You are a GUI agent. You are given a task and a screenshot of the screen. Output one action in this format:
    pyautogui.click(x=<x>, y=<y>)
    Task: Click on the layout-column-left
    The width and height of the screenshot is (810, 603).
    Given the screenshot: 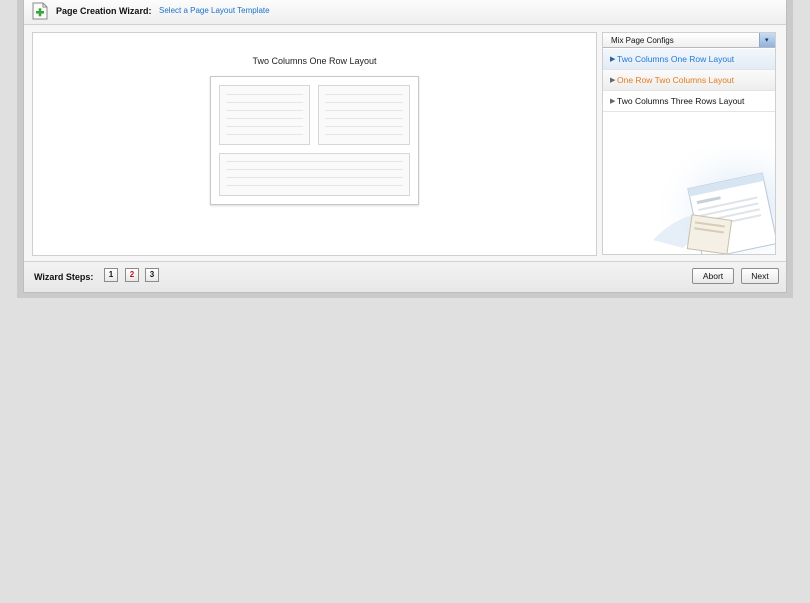 What is the action you would take?
    pyautogui.click(x=264, y=115)
    